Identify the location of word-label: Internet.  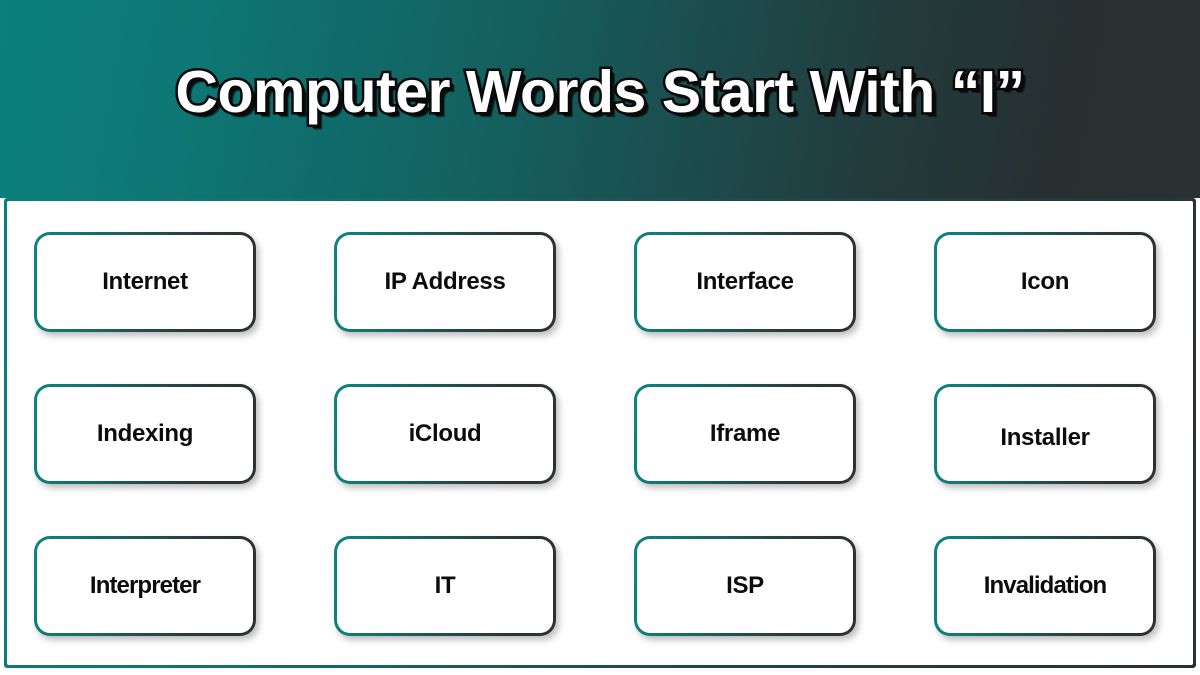
(145, 281).